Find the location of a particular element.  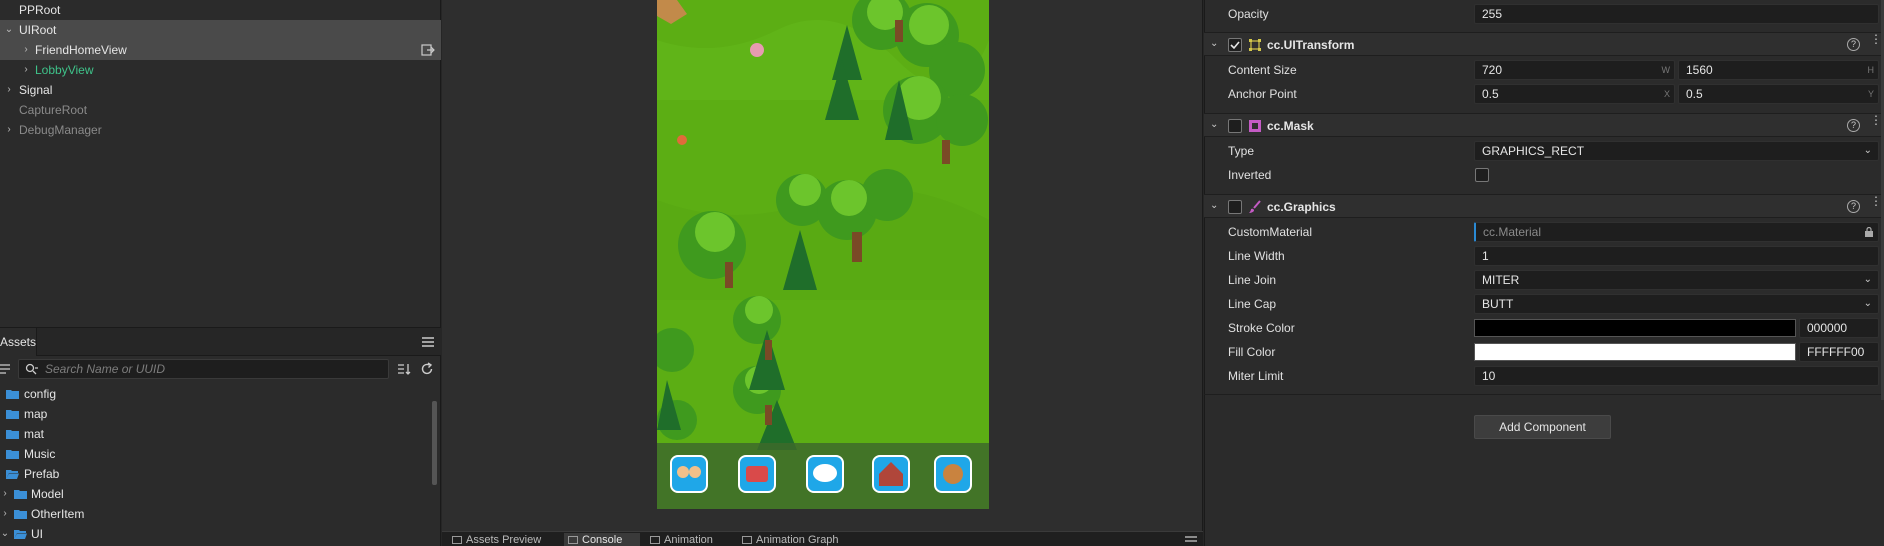

tree-item-debugmanager: › DebugManager is located at coordinates (220, 130).